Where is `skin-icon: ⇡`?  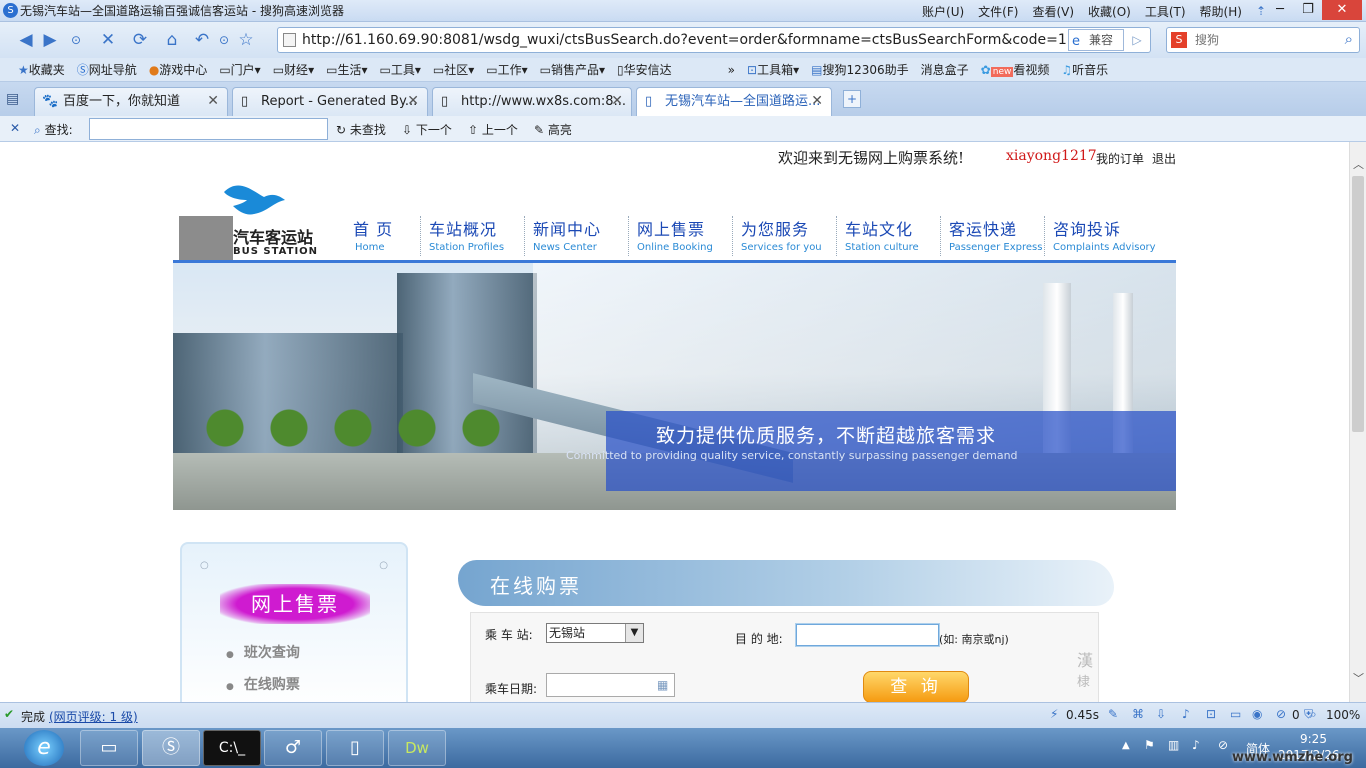
skin-icon: ⇡ is located at coordinates (1261, 11).